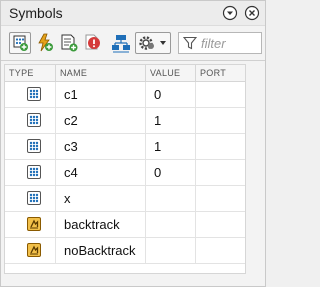 This screenshot has width=320, height=287. I want to click on add-message-button, so click(69, 43).